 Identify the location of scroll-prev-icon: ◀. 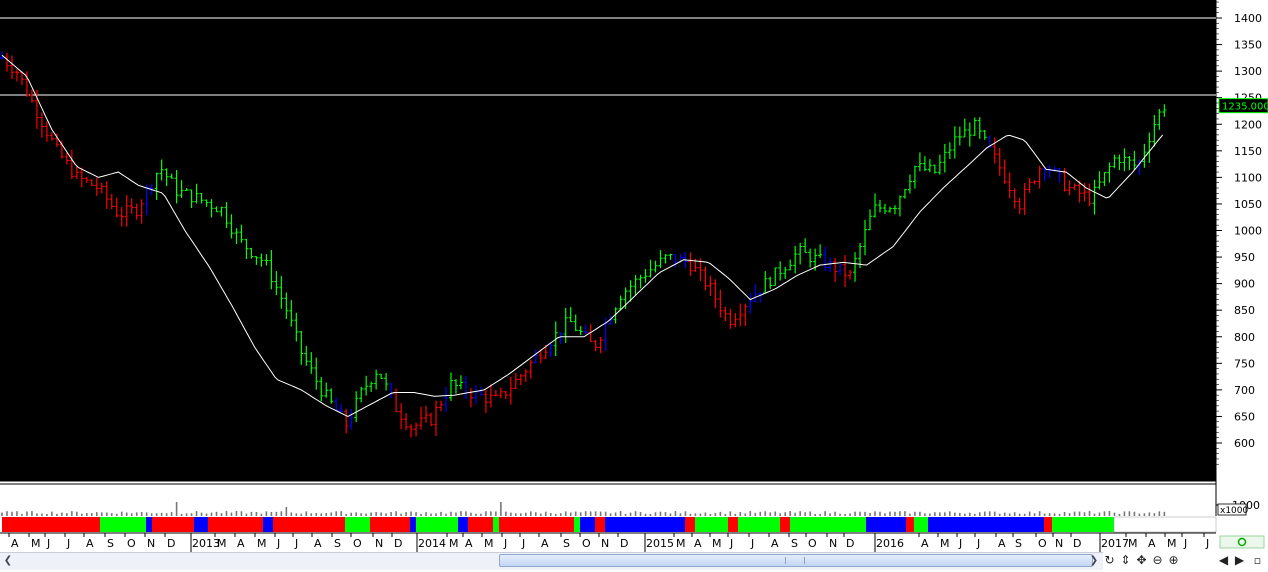
(1223, 560).